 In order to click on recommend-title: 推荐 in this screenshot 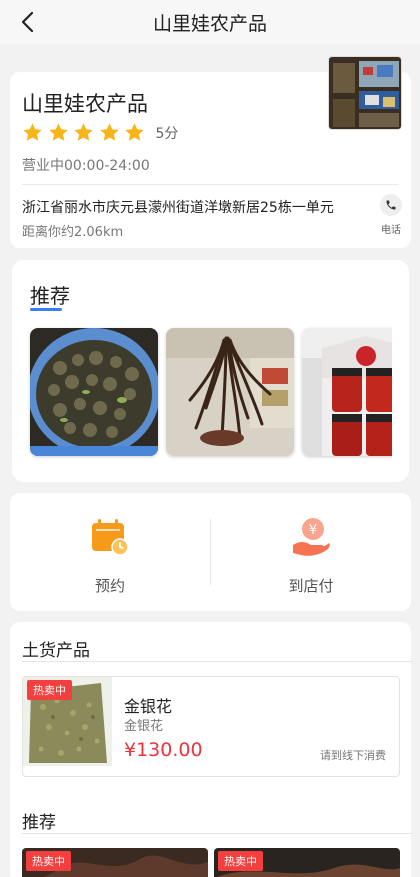, I will do `click(50, 296)`.